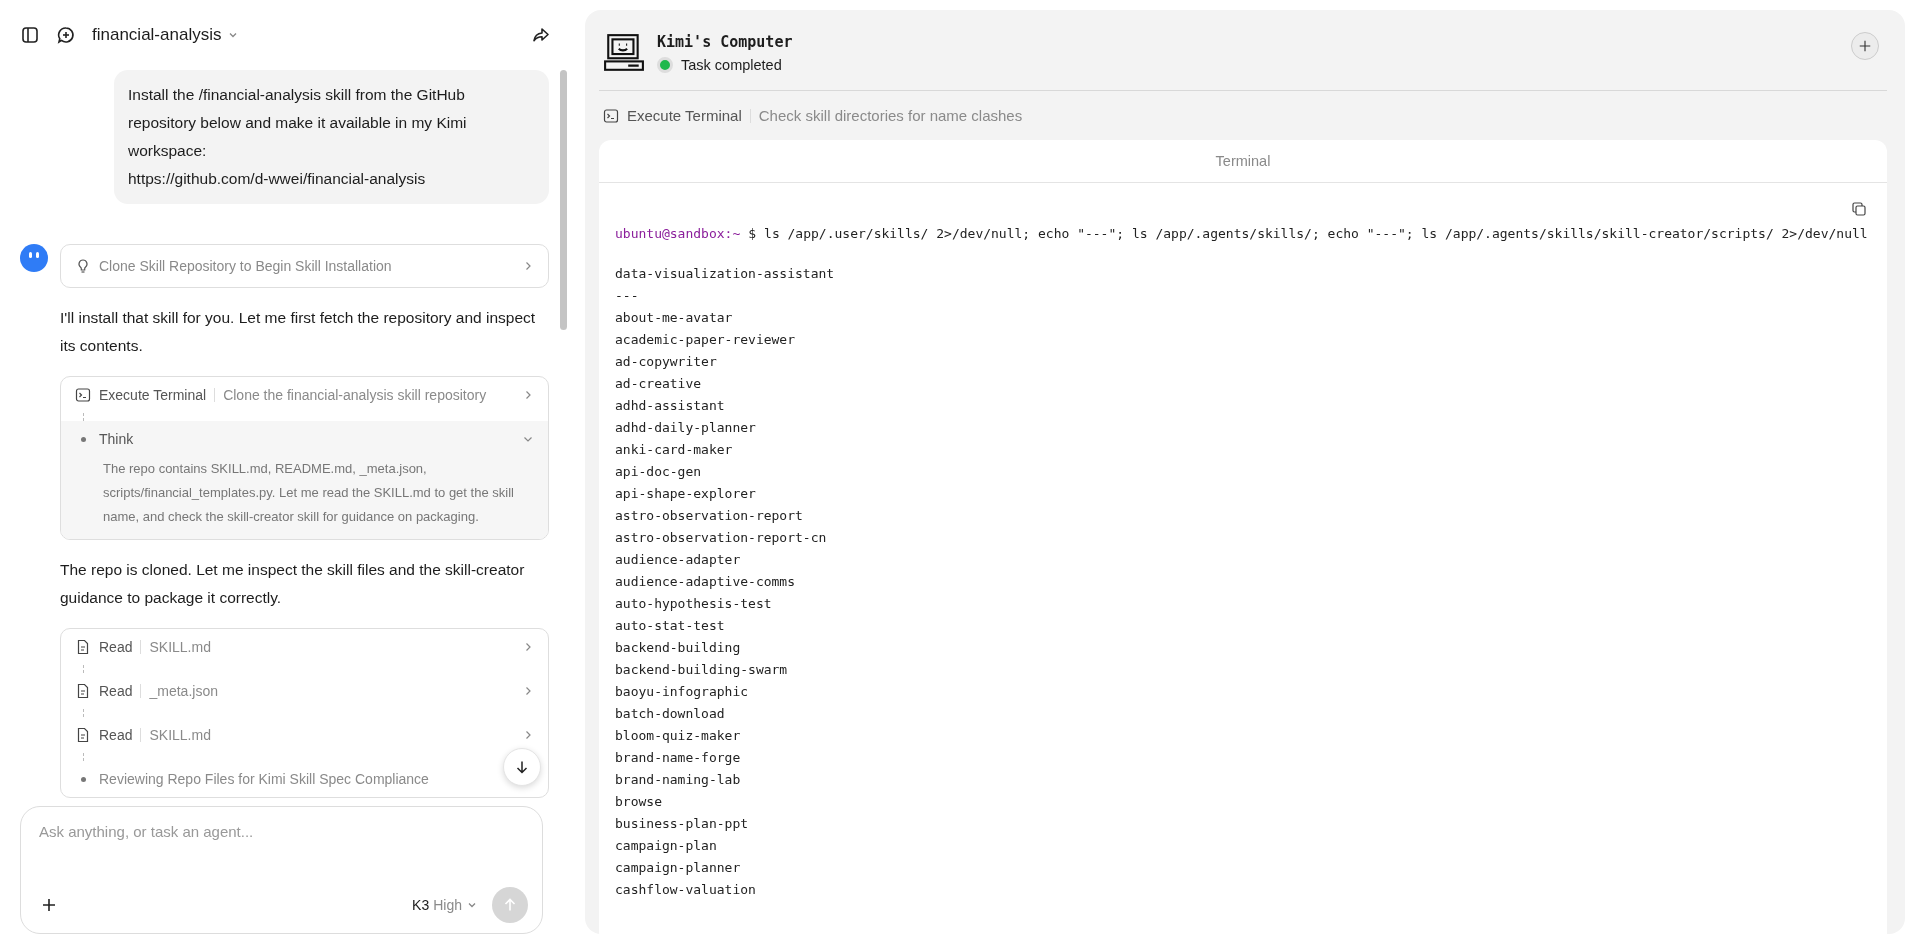  I want to click on terminal-output-line: campaign-planner, so click(678, 868).